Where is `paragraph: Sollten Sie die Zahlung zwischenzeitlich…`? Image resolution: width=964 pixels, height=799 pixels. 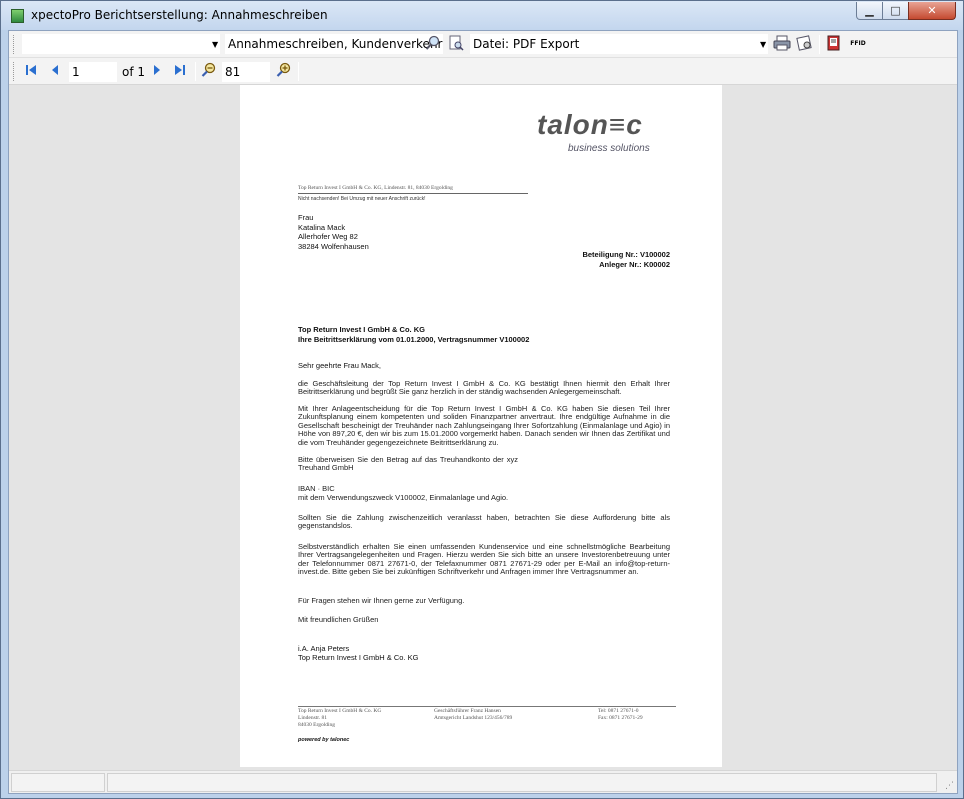 paragraph: Sollten Sie die Zahlung zwischenzeitlich… is located at coordinates (484, 522).